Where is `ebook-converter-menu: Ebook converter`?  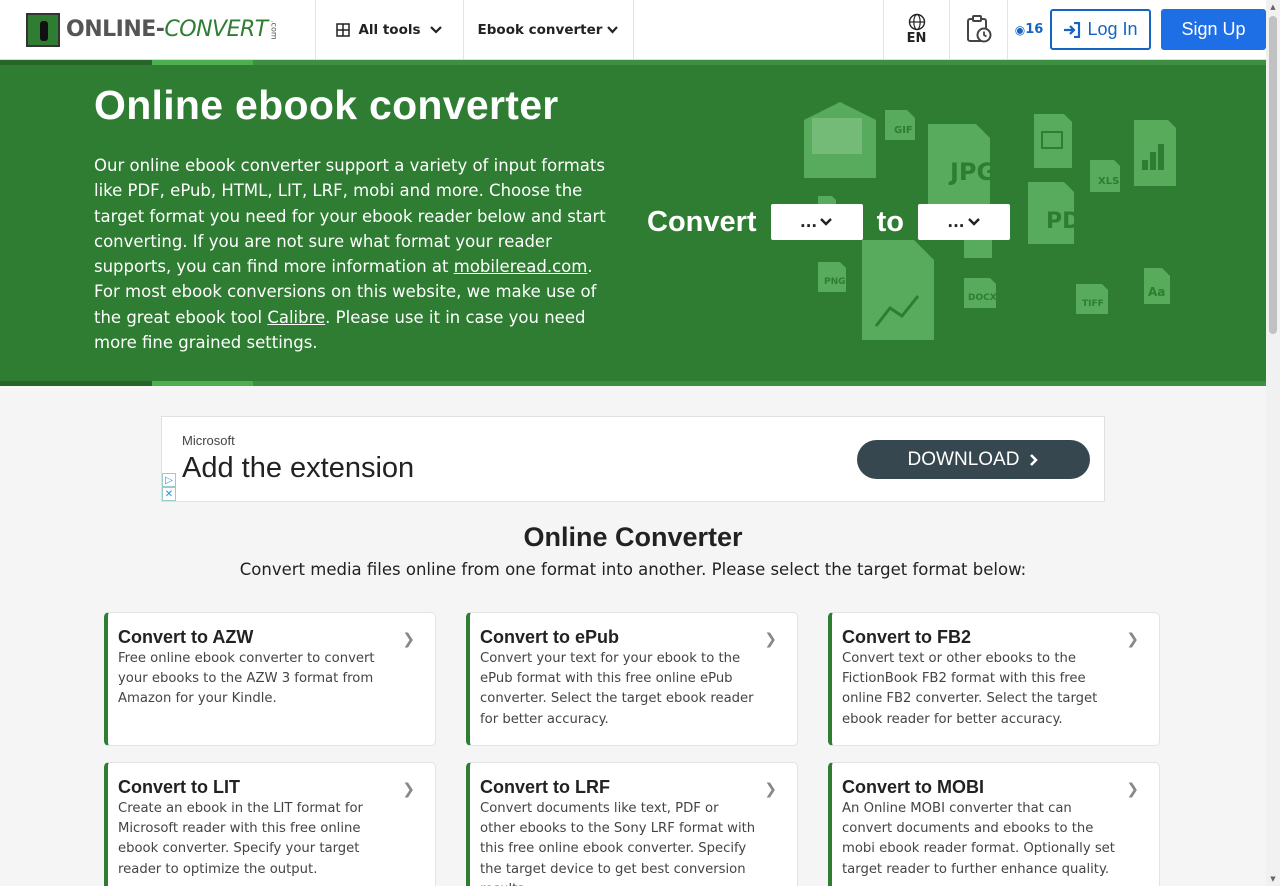
ebook-converter-menu: Ebook converter is located at coordinates (549, 29).